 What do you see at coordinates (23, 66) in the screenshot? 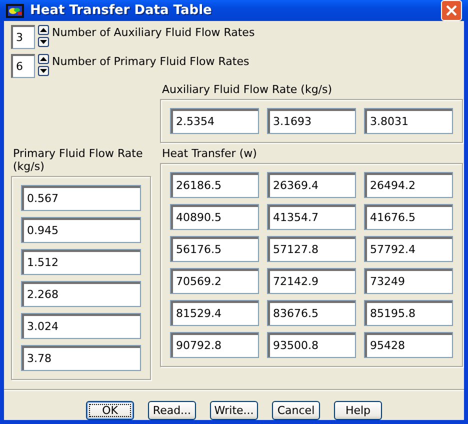
I see `count-field: 6` at bounding box center [23, 66].